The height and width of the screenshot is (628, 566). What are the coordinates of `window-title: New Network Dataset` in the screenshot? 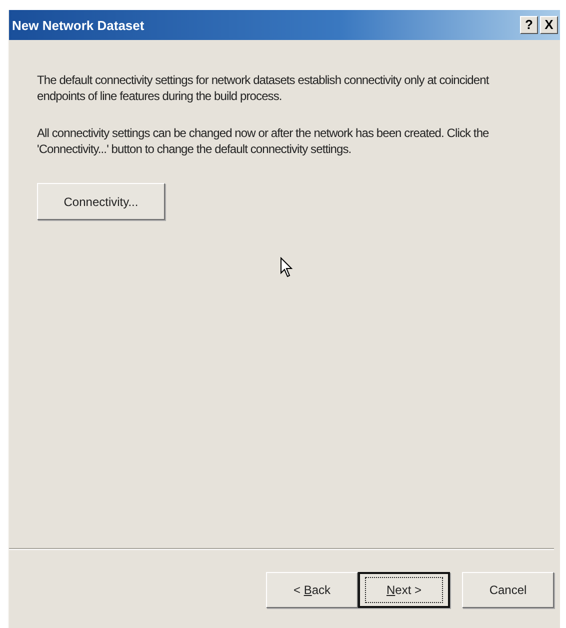 It's located at (78, 25).